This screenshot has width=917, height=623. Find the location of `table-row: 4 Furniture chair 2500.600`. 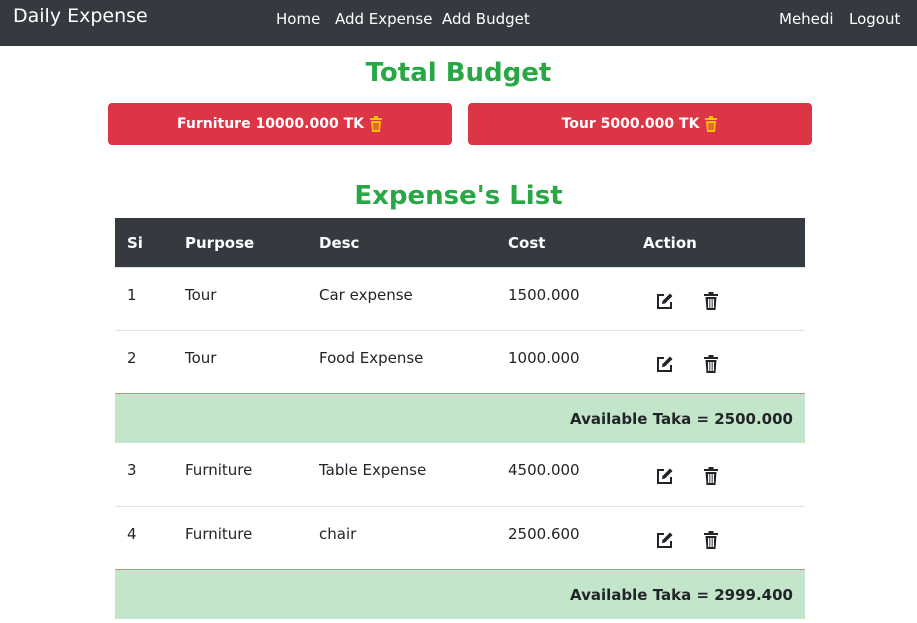

table-row: 4 Furniture chair 2500.600 is located at coordinates (460, 537).